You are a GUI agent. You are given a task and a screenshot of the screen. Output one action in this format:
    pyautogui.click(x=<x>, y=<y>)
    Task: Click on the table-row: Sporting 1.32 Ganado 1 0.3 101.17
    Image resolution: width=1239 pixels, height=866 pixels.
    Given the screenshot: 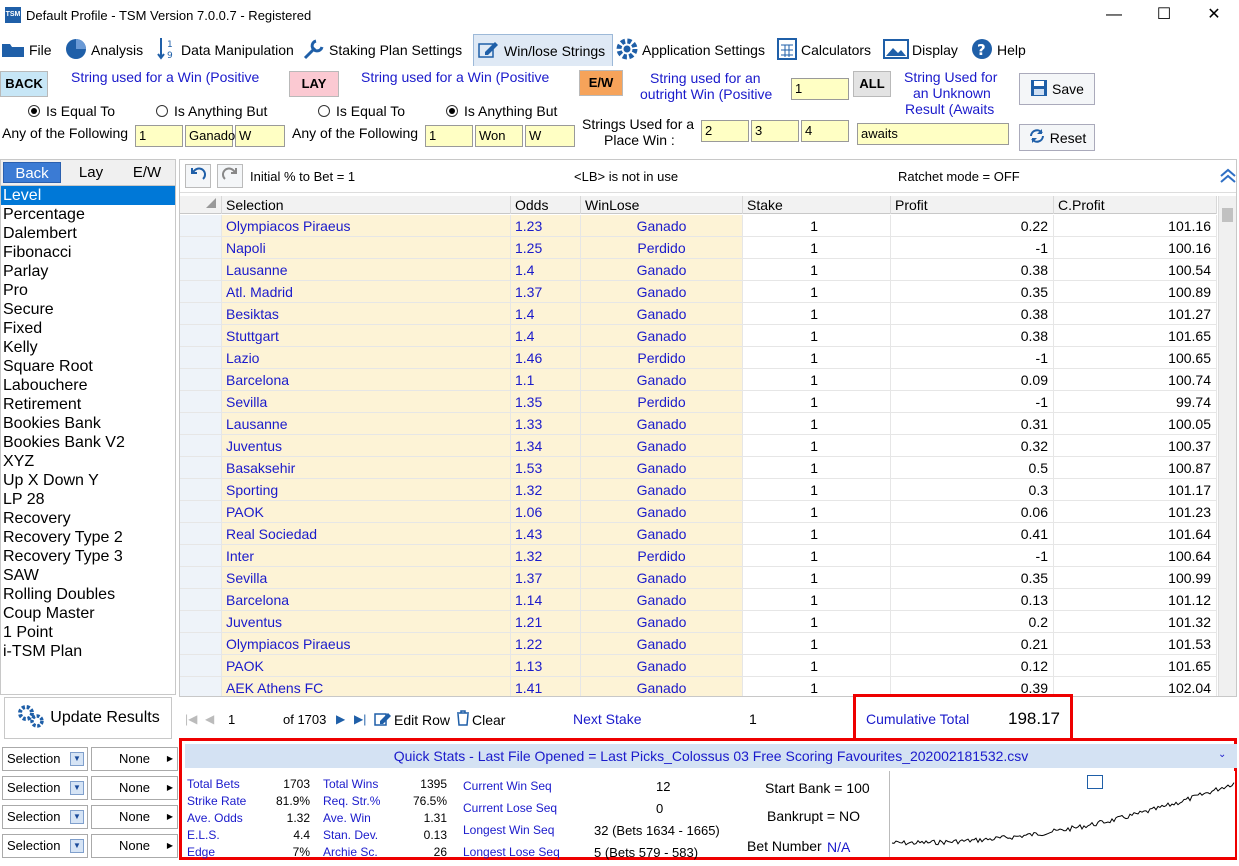 What is the action you would take?
    pyautogui.click(x=698, y=490)
    